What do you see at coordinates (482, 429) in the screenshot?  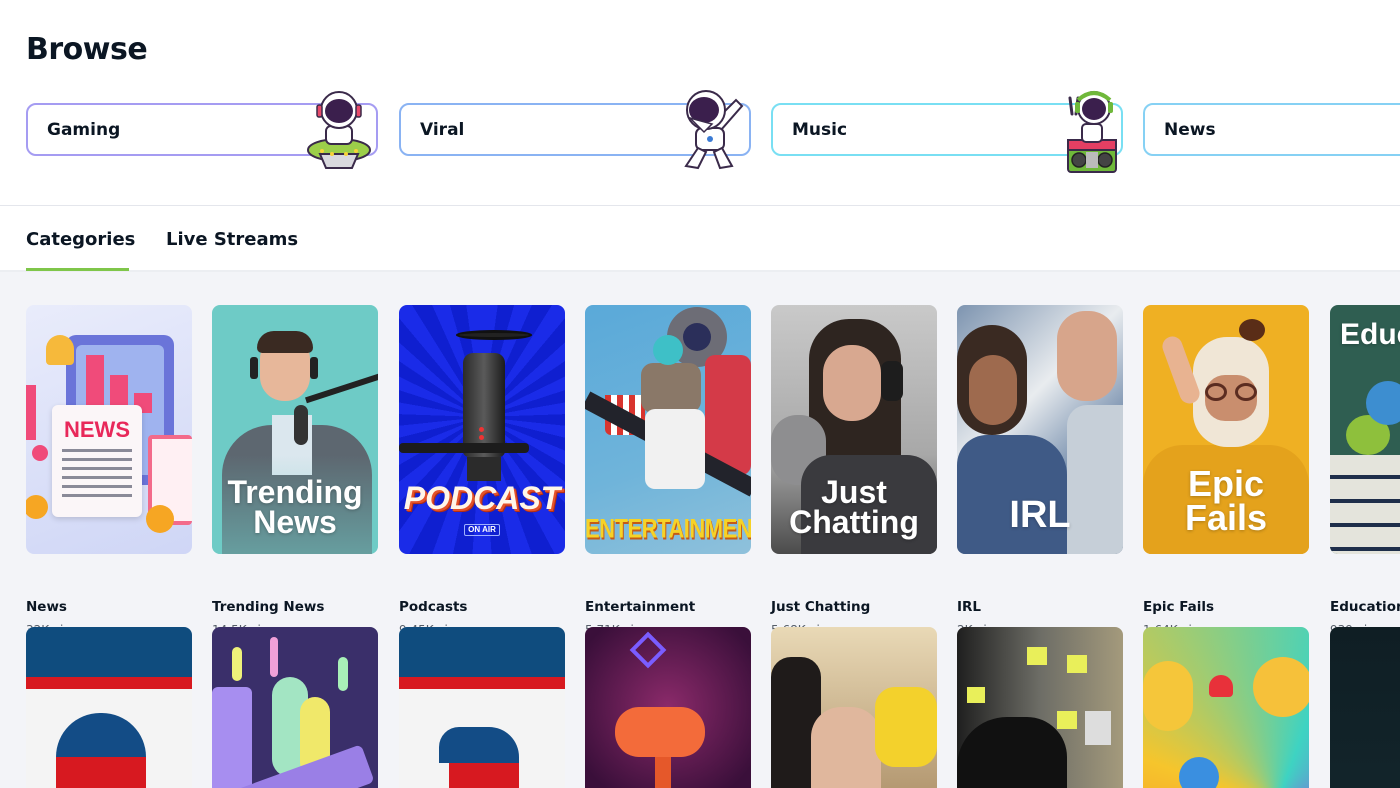 I see `category-thumbnail: PODCAST ON AIR` at bounding box center [482, 429].